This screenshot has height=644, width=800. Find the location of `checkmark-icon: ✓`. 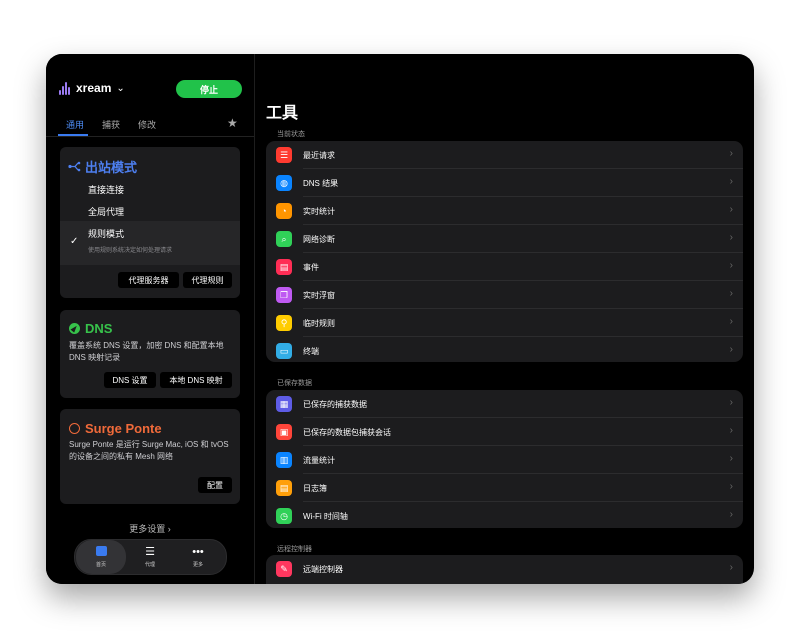

checkmark-icon: ✓ is located at coordinates (74, 241).